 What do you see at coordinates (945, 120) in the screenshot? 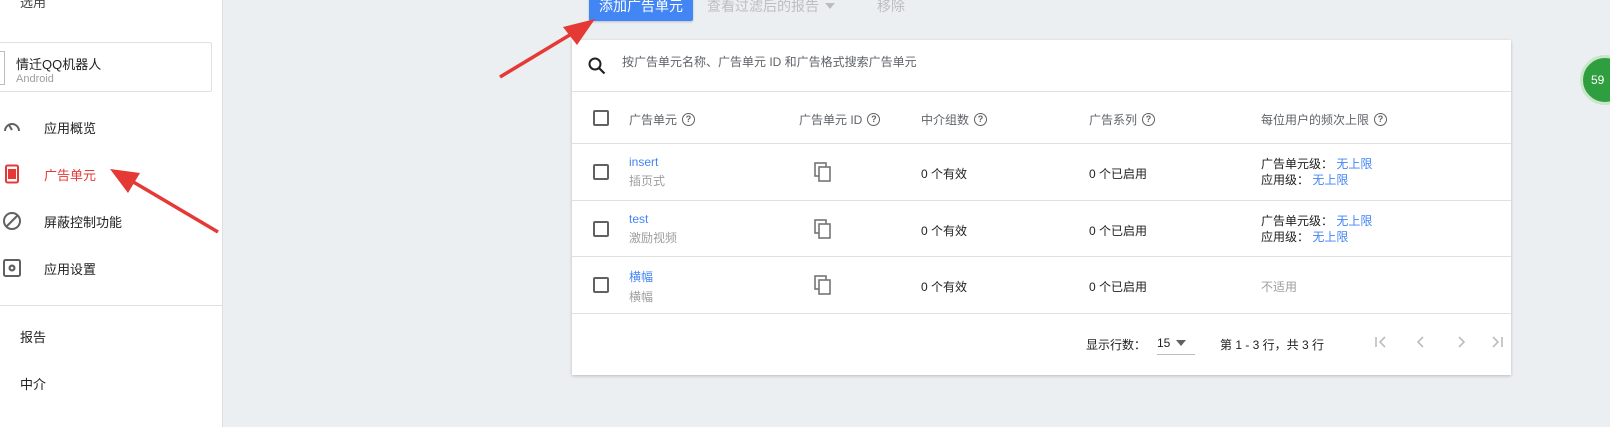
I see `header-label: 中介组数` at bounding box center [945, 120].